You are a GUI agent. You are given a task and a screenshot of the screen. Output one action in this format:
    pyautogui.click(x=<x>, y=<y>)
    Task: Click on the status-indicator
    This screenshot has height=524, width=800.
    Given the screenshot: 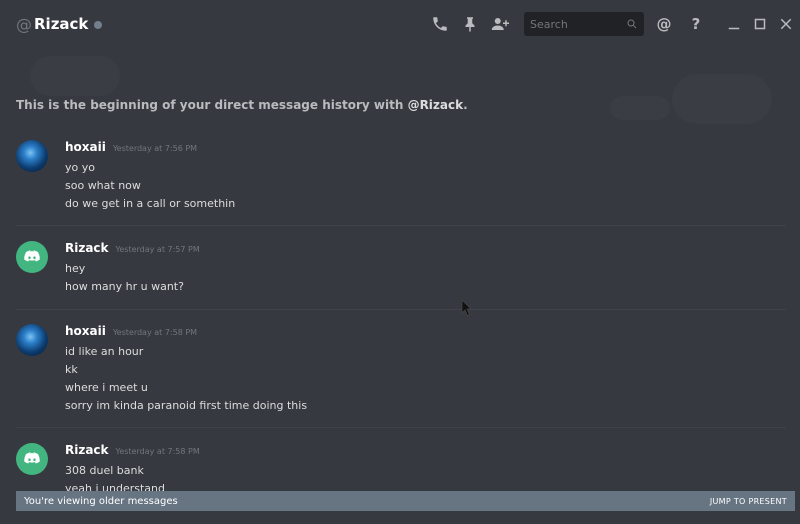 What is the action you would take?
    pyautogui.click(x=98, y=24)
    